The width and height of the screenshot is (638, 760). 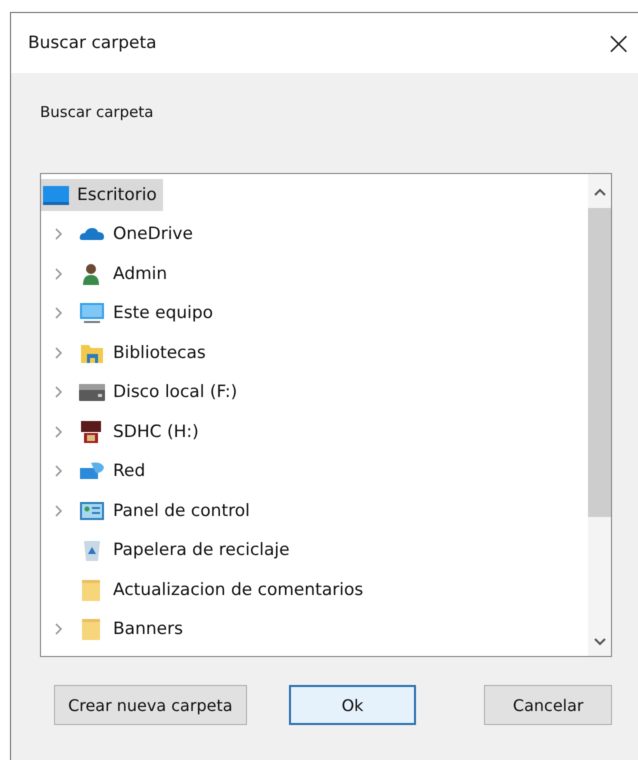 I want to click on tree-item: Actualizacion de comentarios, so click(x=223, y=590).